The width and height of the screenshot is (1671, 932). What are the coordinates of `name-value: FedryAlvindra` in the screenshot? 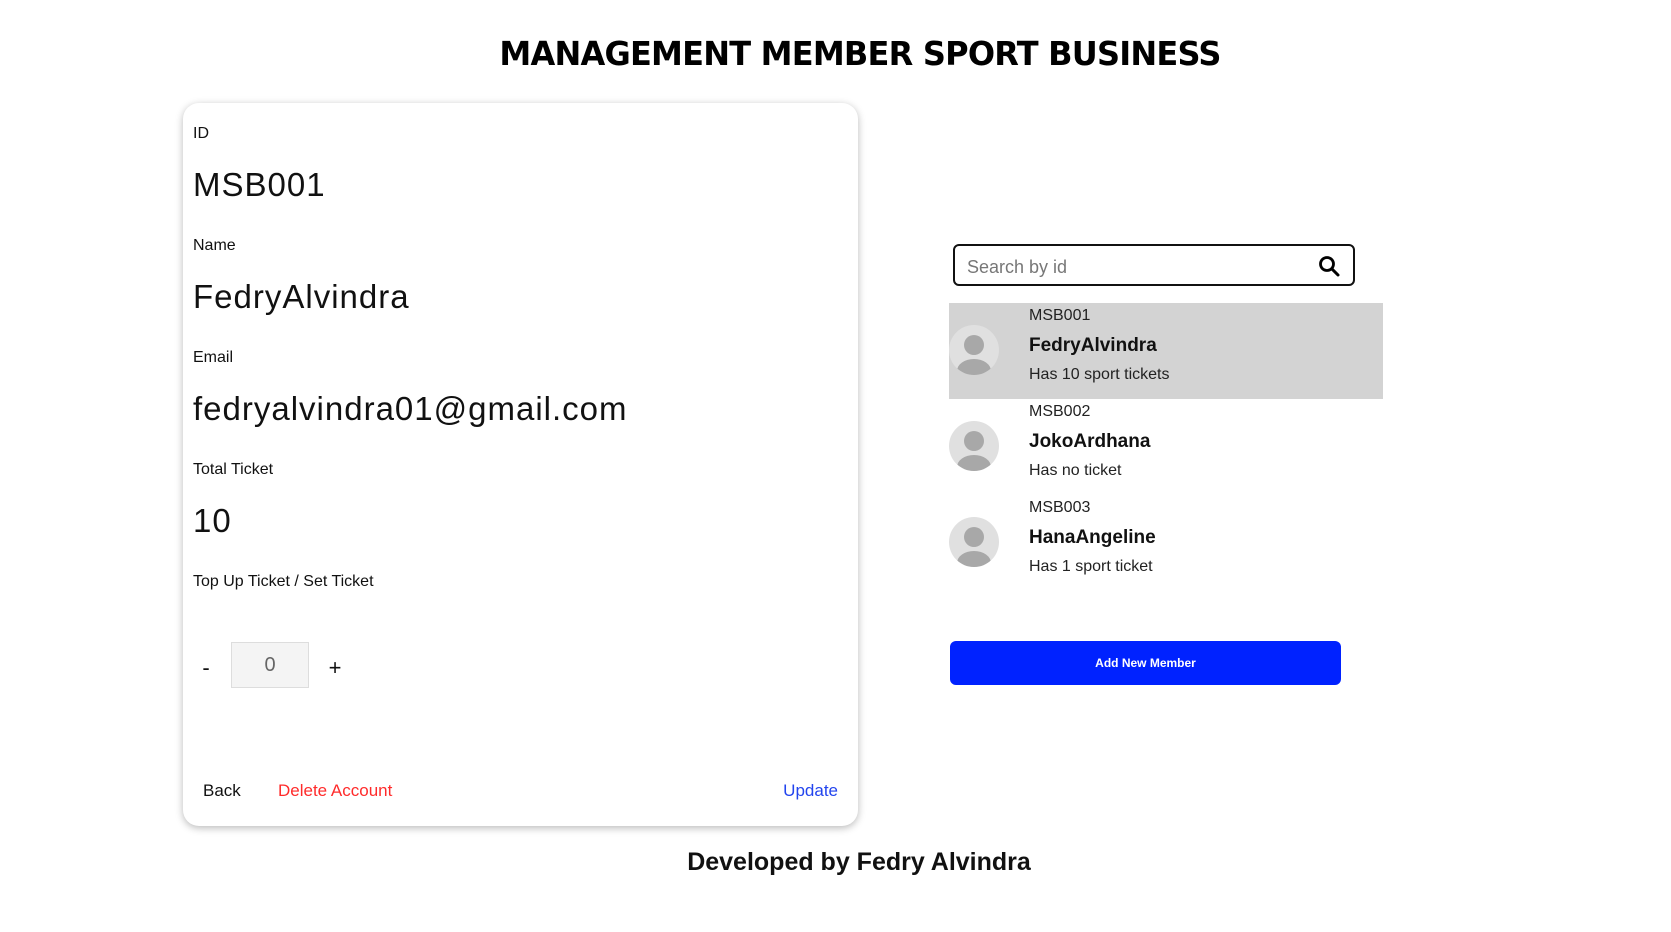 It's located at (301, 296).